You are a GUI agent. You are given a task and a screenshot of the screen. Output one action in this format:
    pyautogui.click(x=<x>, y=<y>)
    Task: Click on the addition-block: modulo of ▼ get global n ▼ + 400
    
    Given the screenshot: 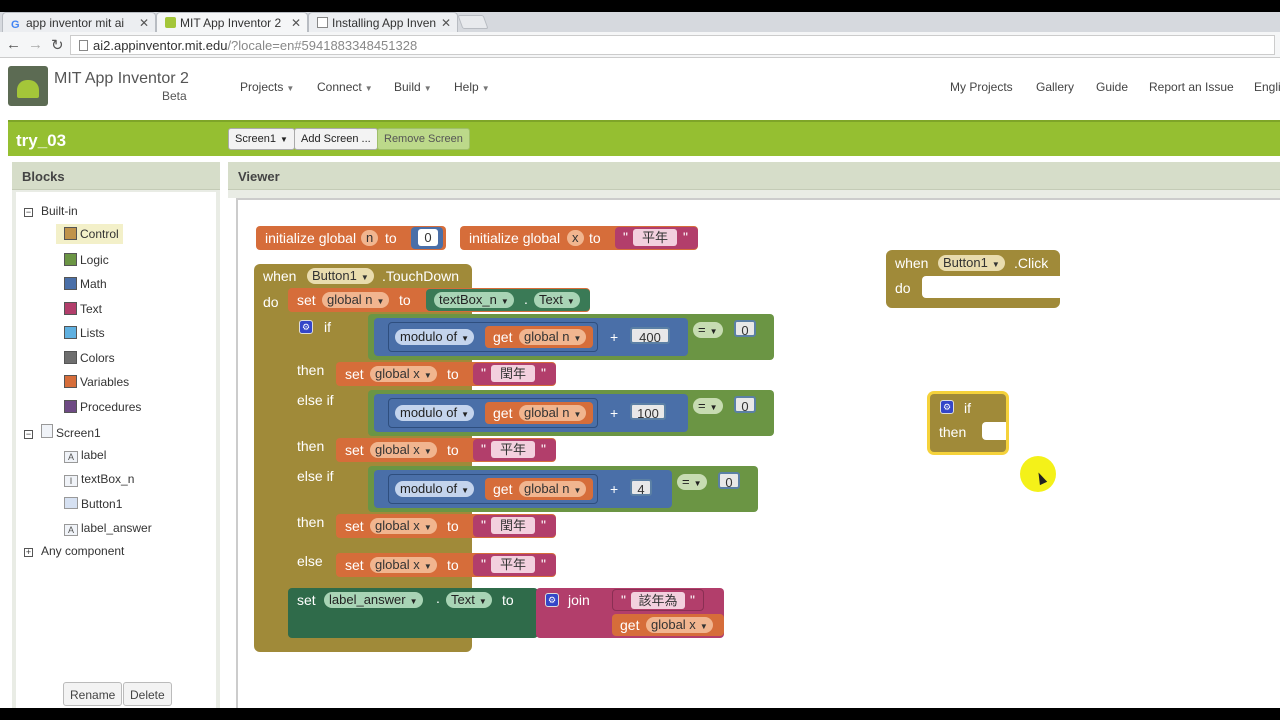 What is the action you would take?
    pyautogui.click(x=531, y=337)
    